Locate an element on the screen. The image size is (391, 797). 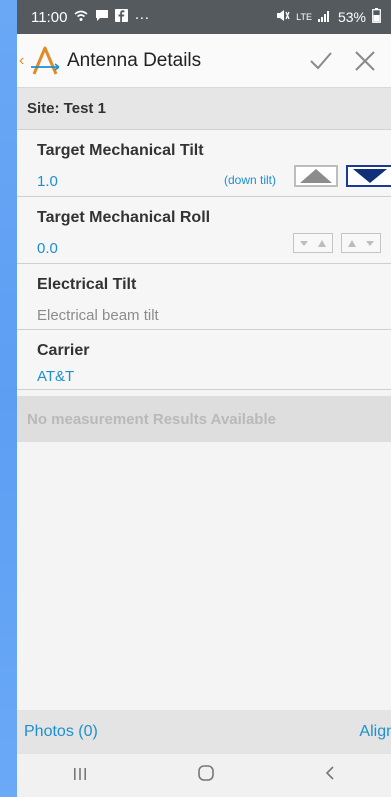
tilt-down-button is located at coordinates (368, 176).